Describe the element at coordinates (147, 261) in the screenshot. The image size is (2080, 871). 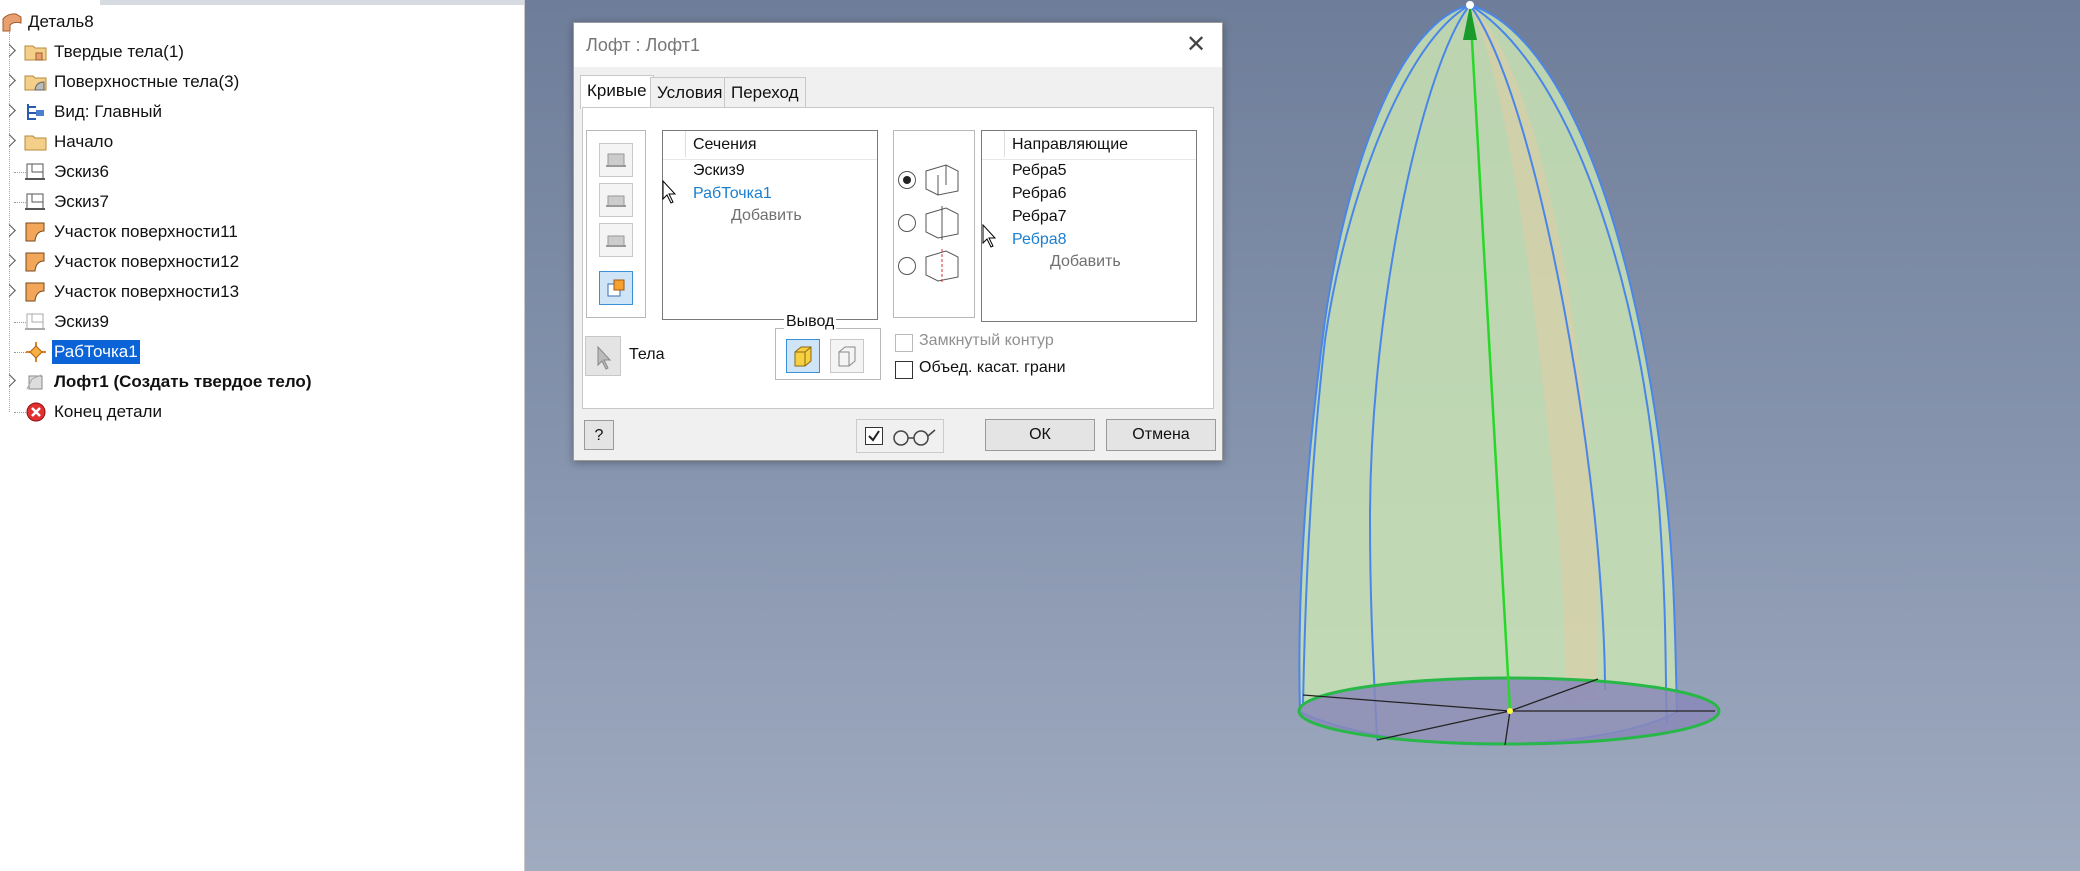
I see `tree-item-label: Участок поверхности12` at that location.